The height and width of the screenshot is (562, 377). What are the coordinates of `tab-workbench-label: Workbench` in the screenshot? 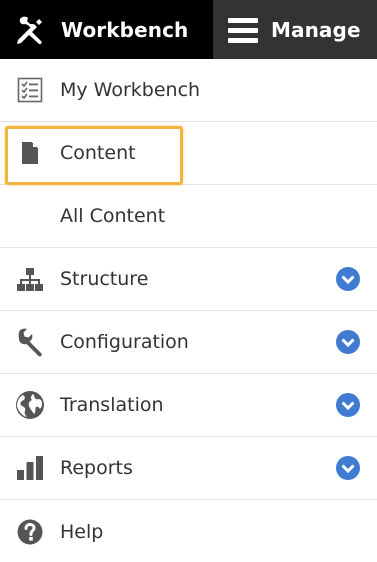 It's located at (125, 29).